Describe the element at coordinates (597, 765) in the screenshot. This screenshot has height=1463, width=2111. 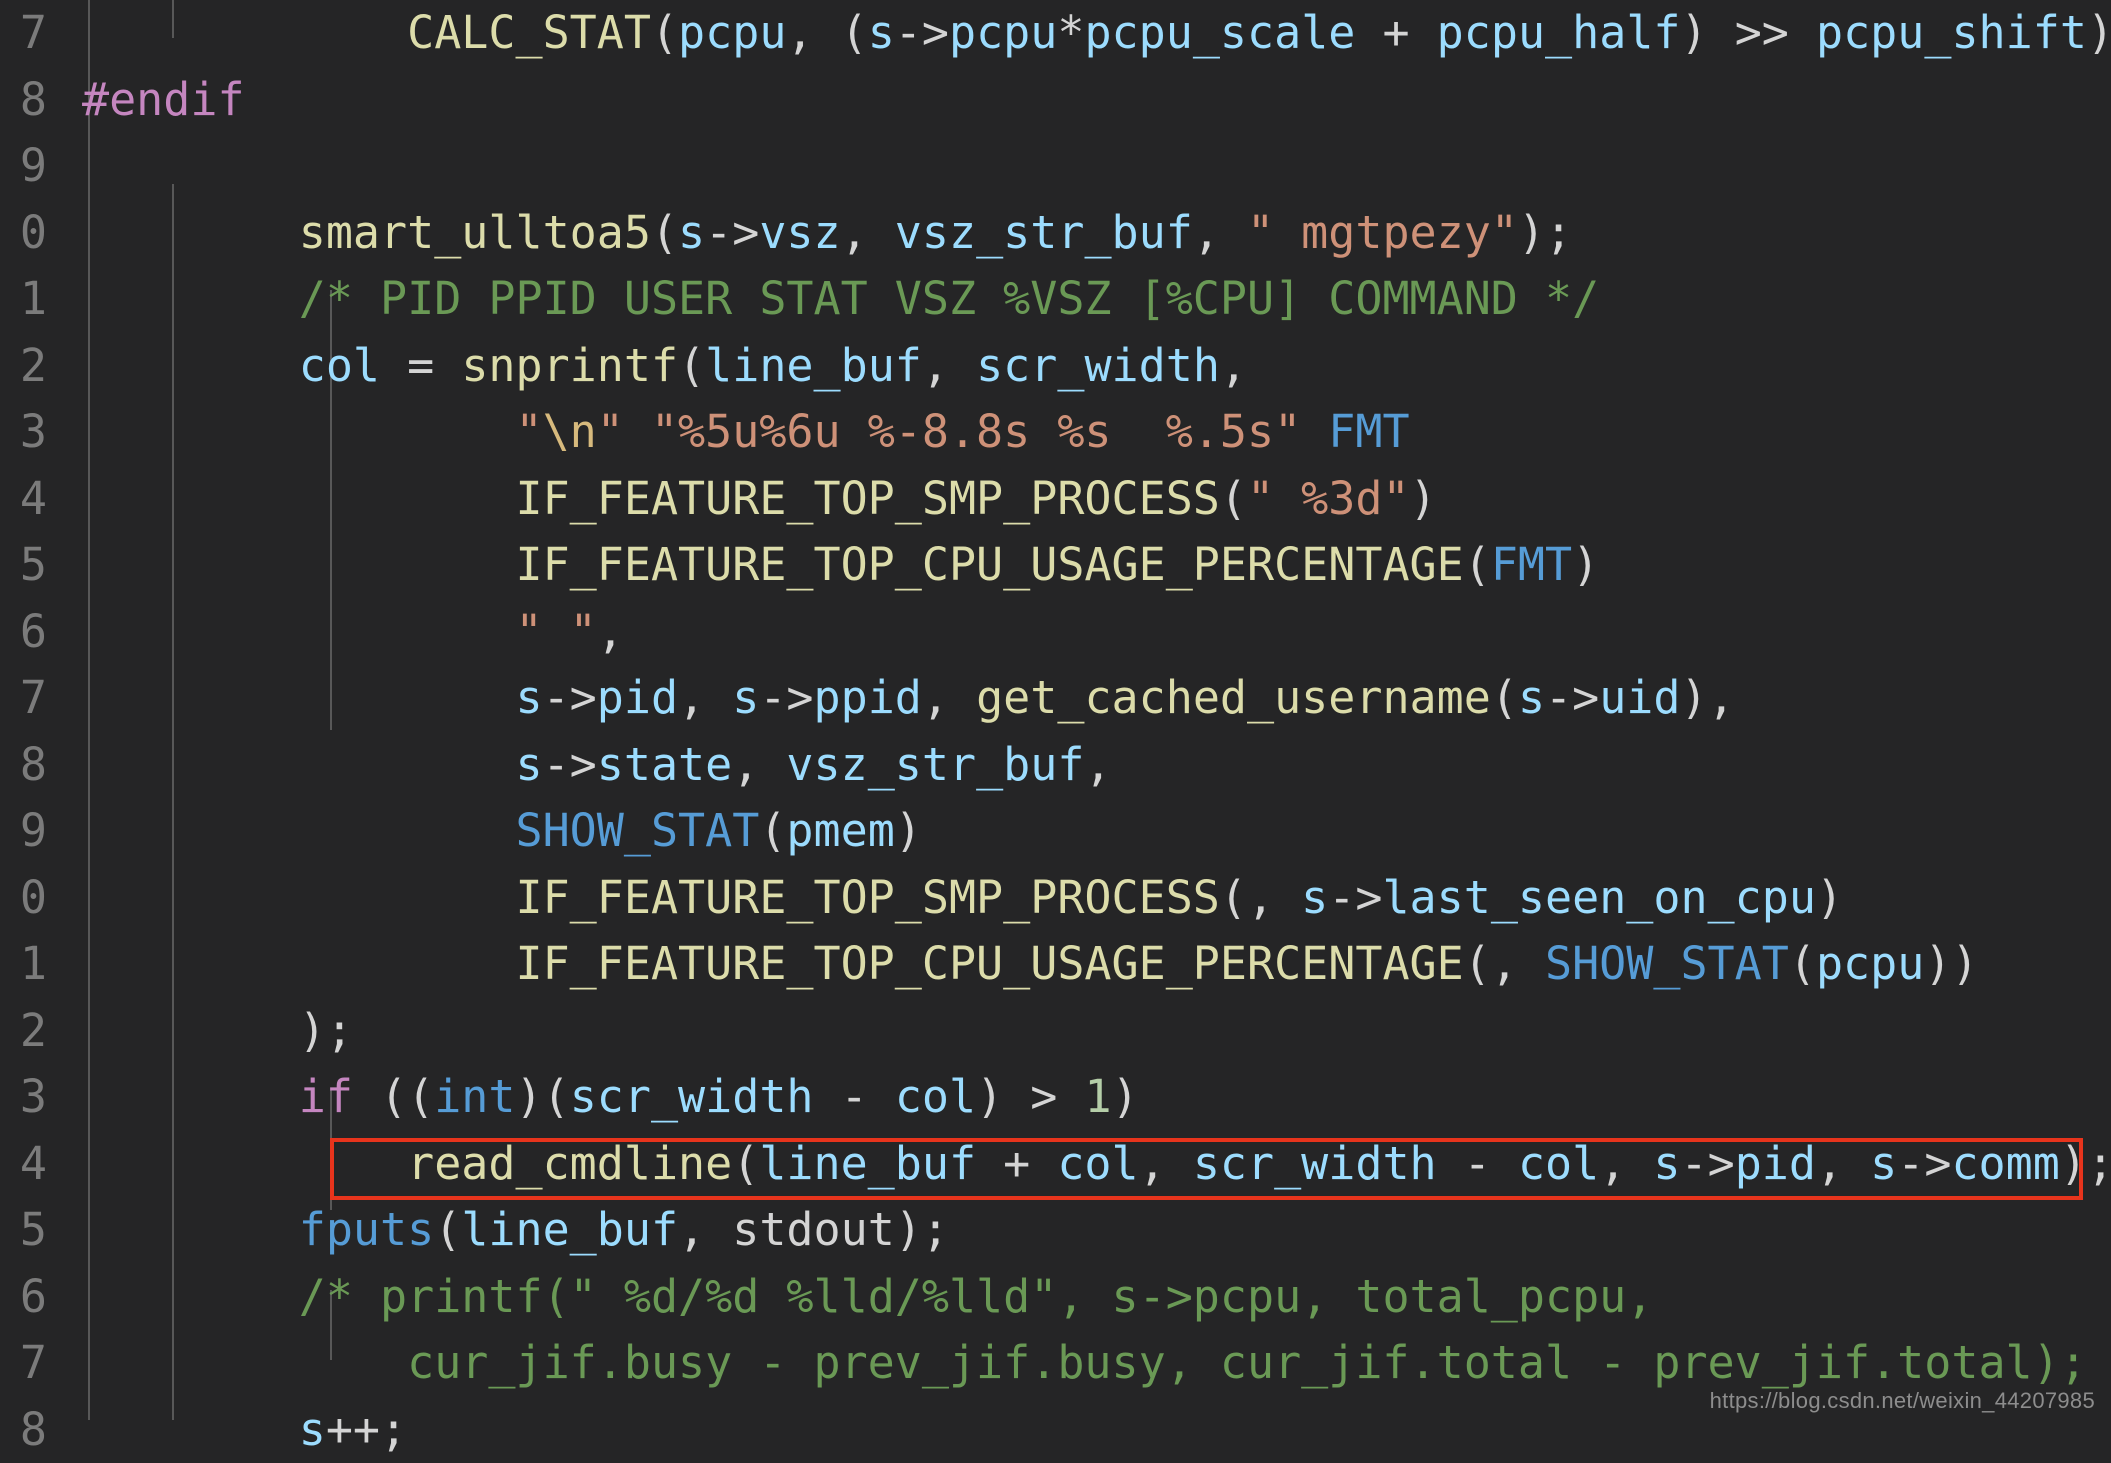
I see `line-content: s->state, vsz_str_buf,` at that location.